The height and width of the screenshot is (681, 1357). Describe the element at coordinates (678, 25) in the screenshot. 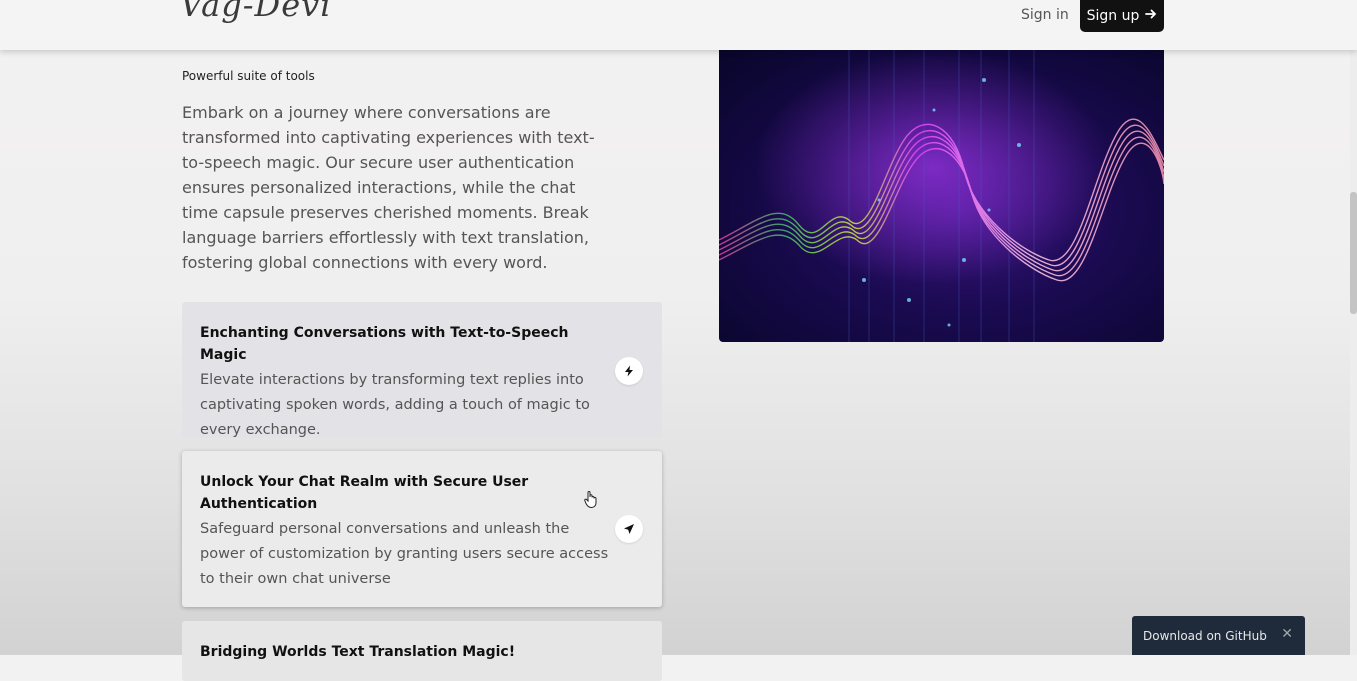

I see `top-navbar: Vag-Devi Sign in Sign up` at that location.